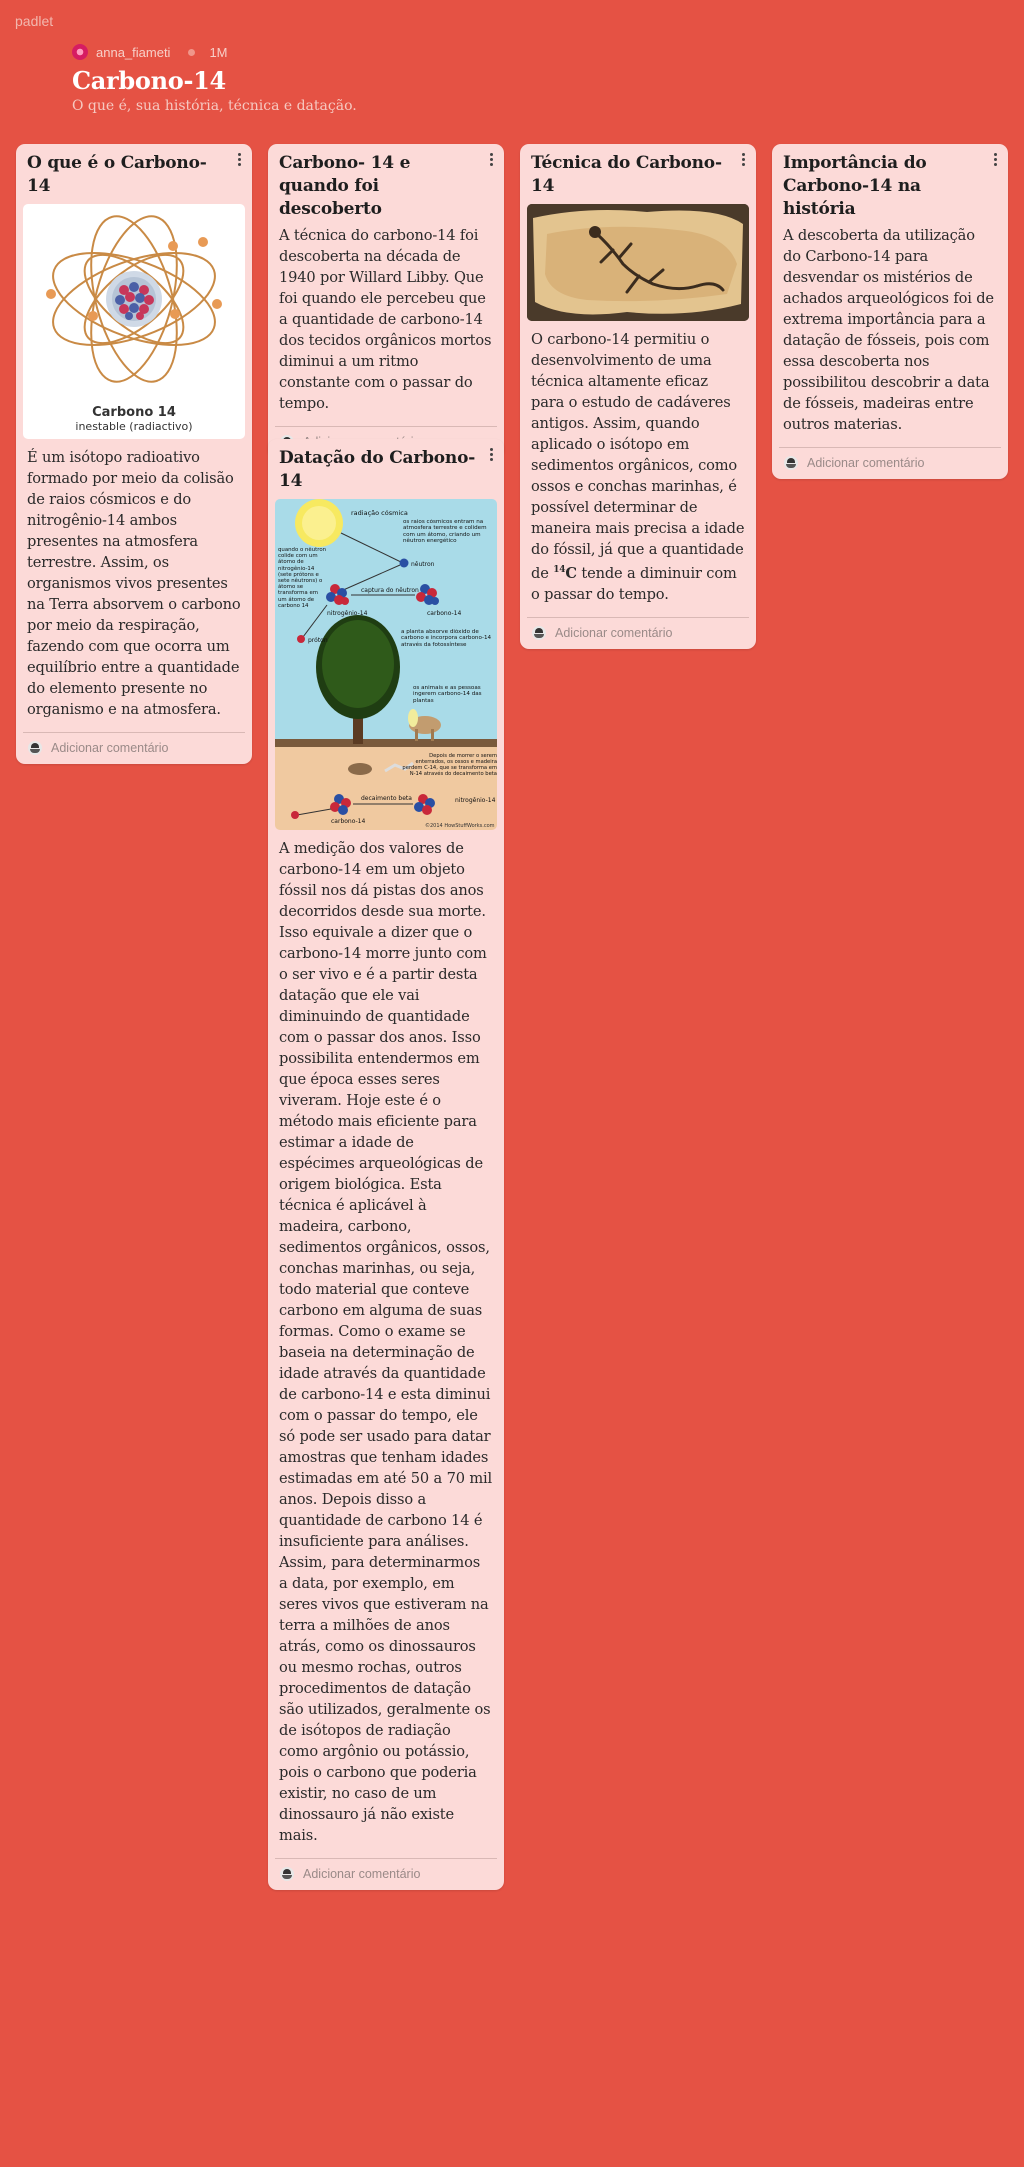 This screenshot has height=2167, width=1024. I want to click on atom-caption-title: Carbono 14, so click(134, 412).